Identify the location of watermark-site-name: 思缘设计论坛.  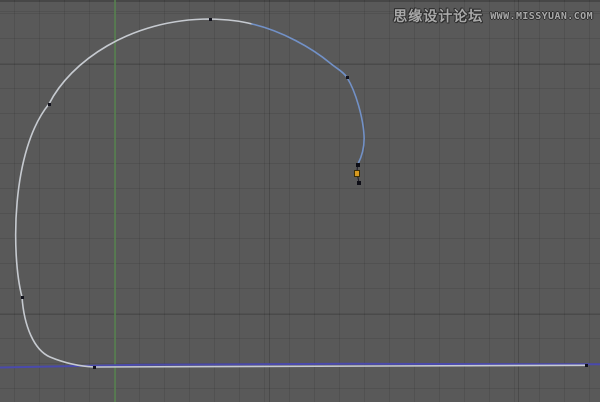
(438, 16).